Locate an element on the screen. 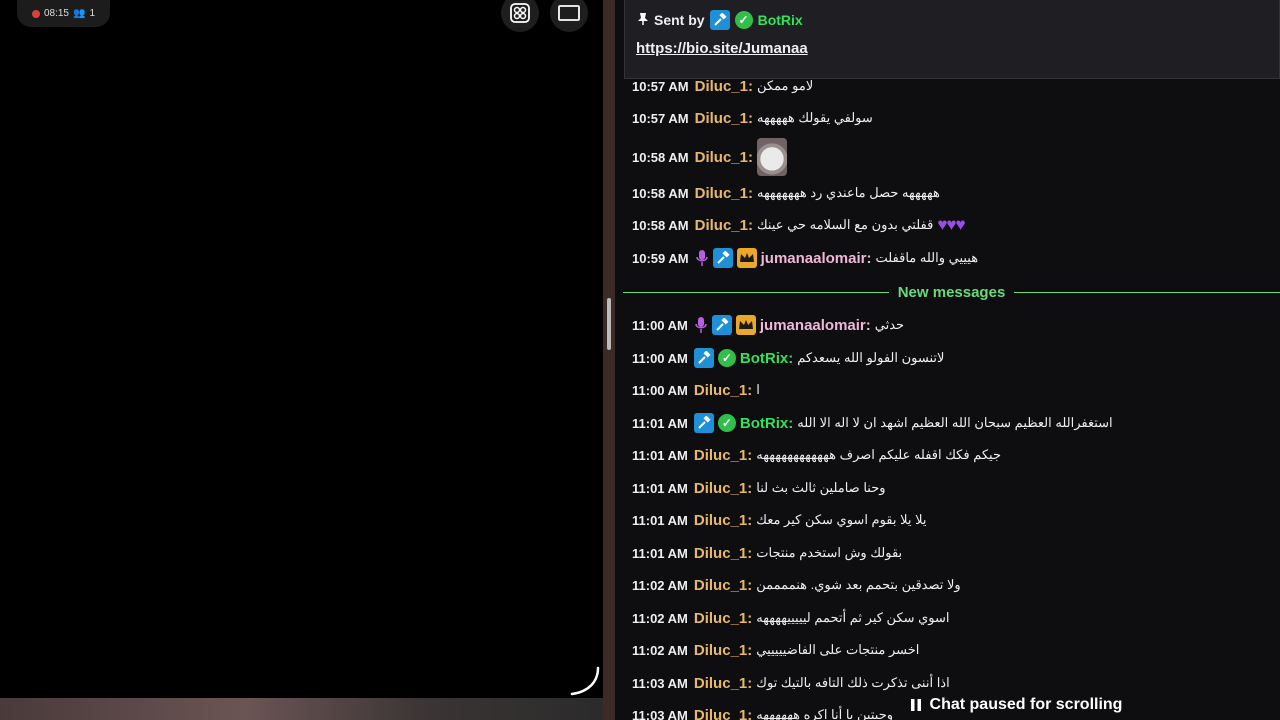 This screenshot has width=1280, height=720. message-text: بقولك وش استخدم منتجات is located at coordinates (829, 552).